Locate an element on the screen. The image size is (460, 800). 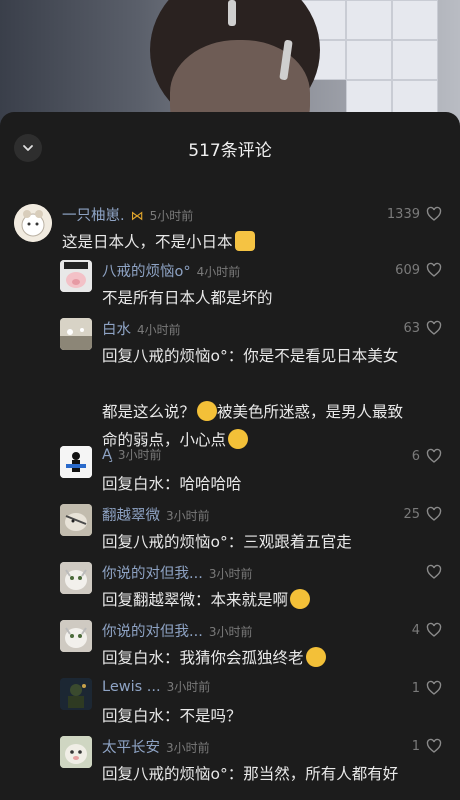
comment-username: 太平长安 3小时前 is located at coordinates (156, 746).